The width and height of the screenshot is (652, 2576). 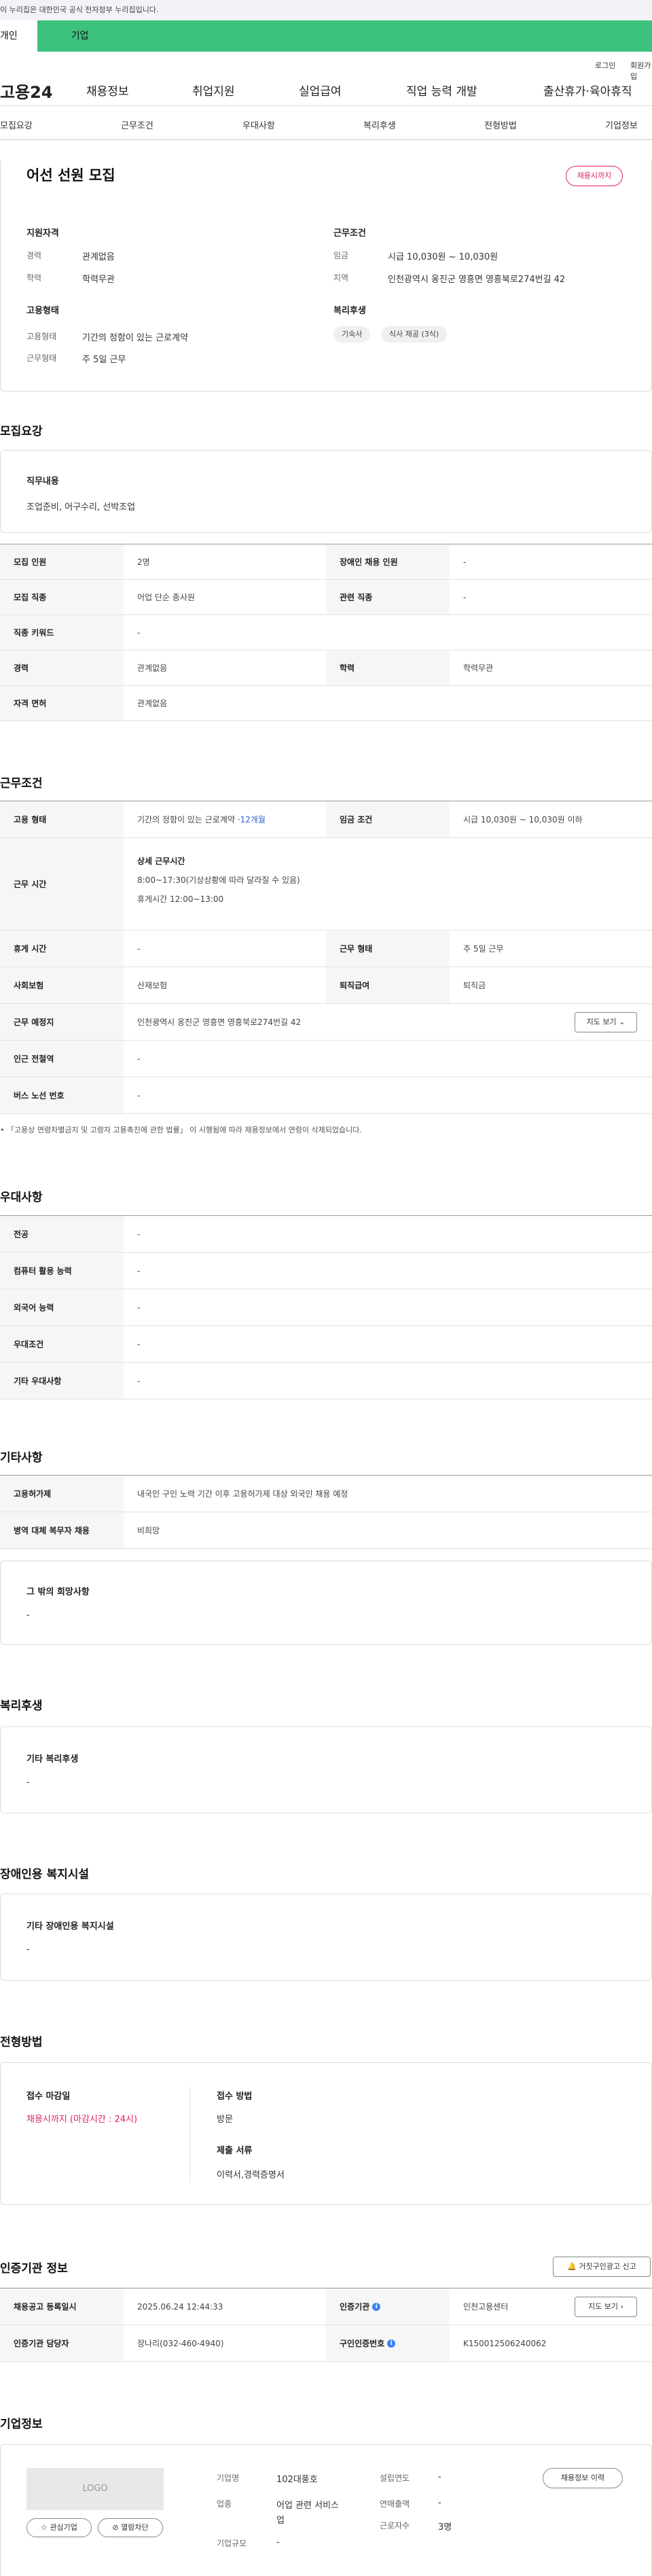 I want to click on welfare-box-title: 기타 복리후생, so click(x=52, y=1759).